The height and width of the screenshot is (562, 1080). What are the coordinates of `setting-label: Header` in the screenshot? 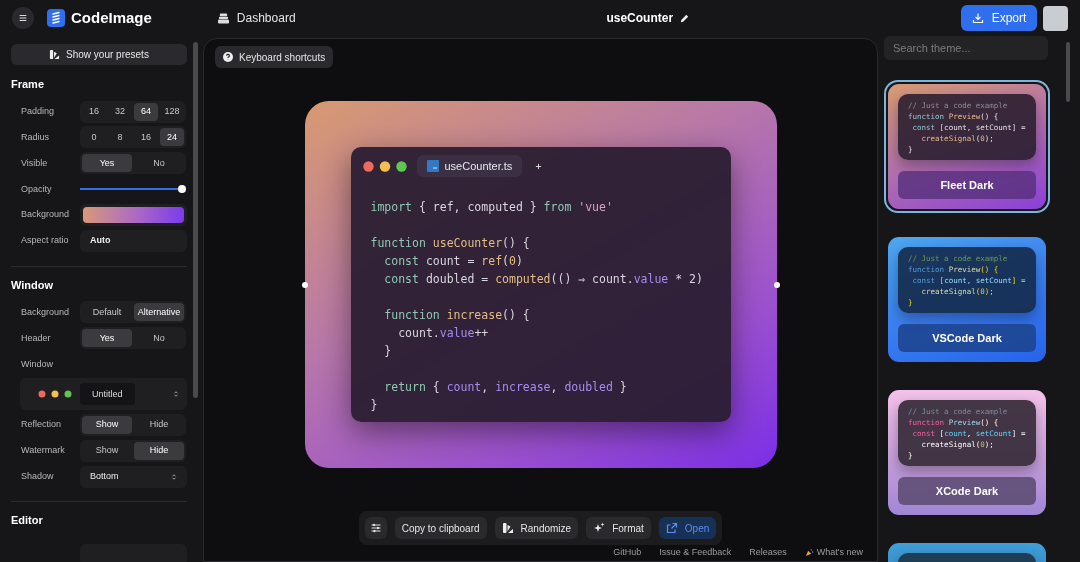 It's located at (36, 338).